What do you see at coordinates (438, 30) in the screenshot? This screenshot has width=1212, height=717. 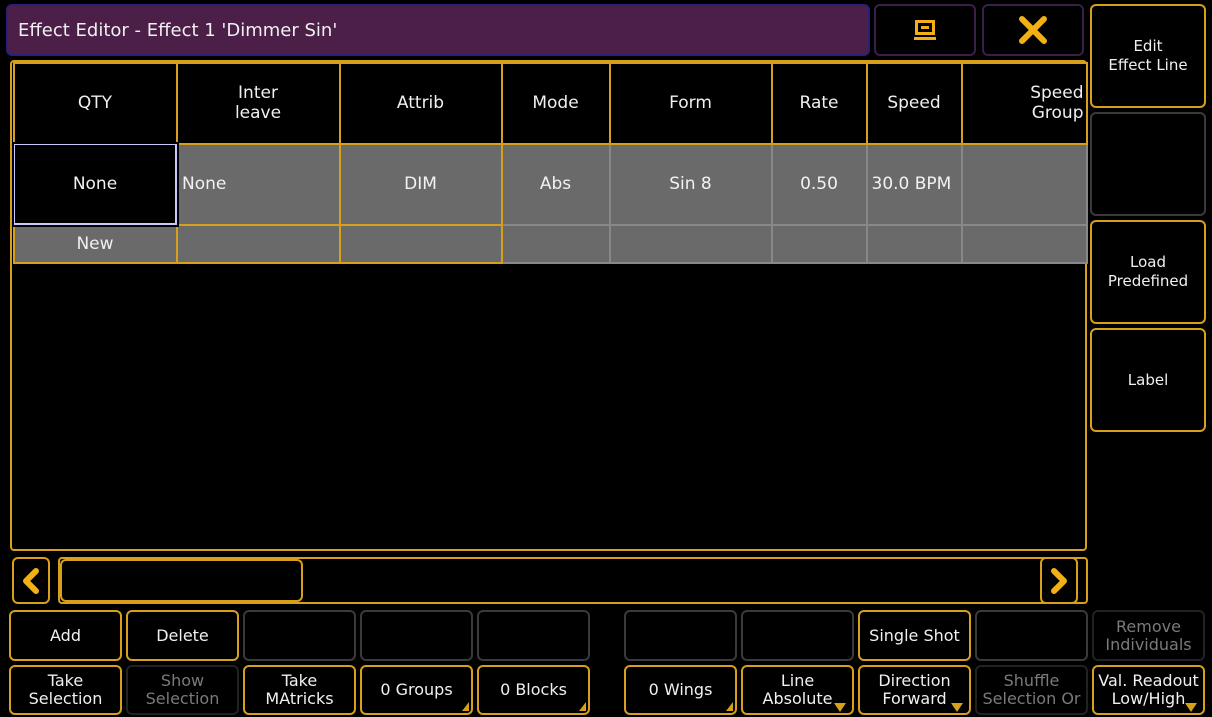 I see `window-title: Effect Editor - Effect 1 'Dimmer Sin'` at bounding box center [438, 30].